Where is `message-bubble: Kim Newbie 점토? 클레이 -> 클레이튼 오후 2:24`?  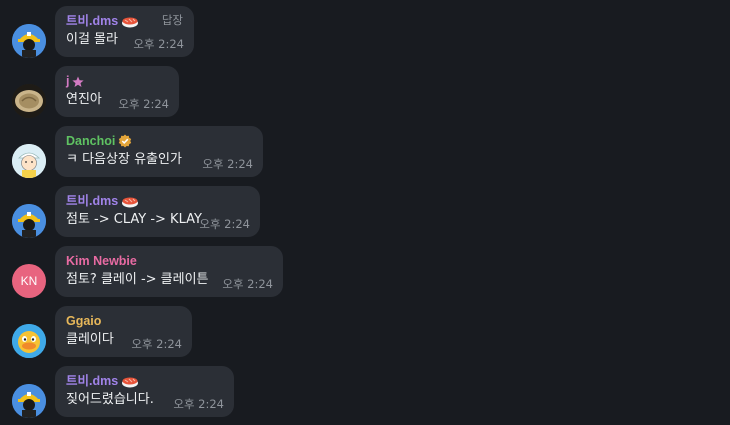
message-bubble: Kim Newbie 점토? 클레이 -> 클레이튼 오후 2:24 is located at coordinates (169, 271).